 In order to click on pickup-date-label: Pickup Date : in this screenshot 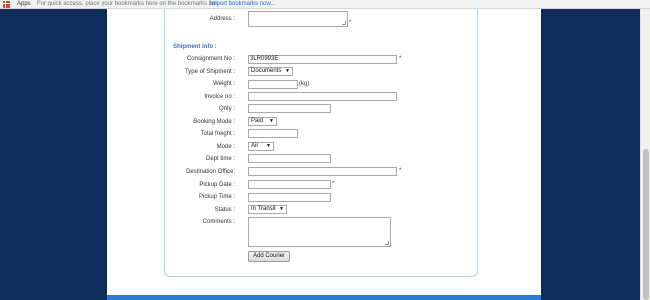, I will do `click(217, 185)`.